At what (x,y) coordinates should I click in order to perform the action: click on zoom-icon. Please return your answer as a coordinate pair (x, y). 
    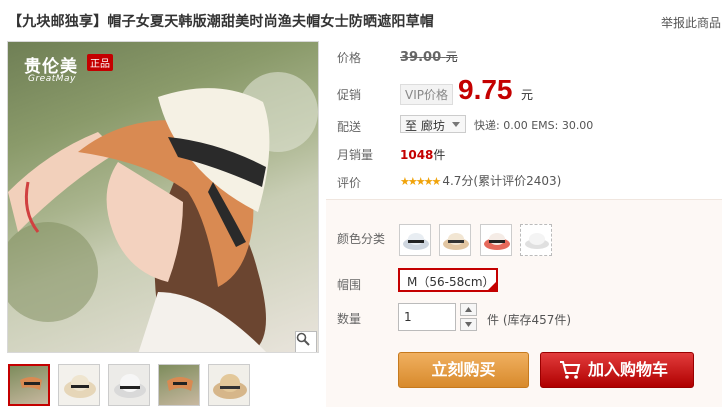
    Looking at the image, I should click on (306, 341).